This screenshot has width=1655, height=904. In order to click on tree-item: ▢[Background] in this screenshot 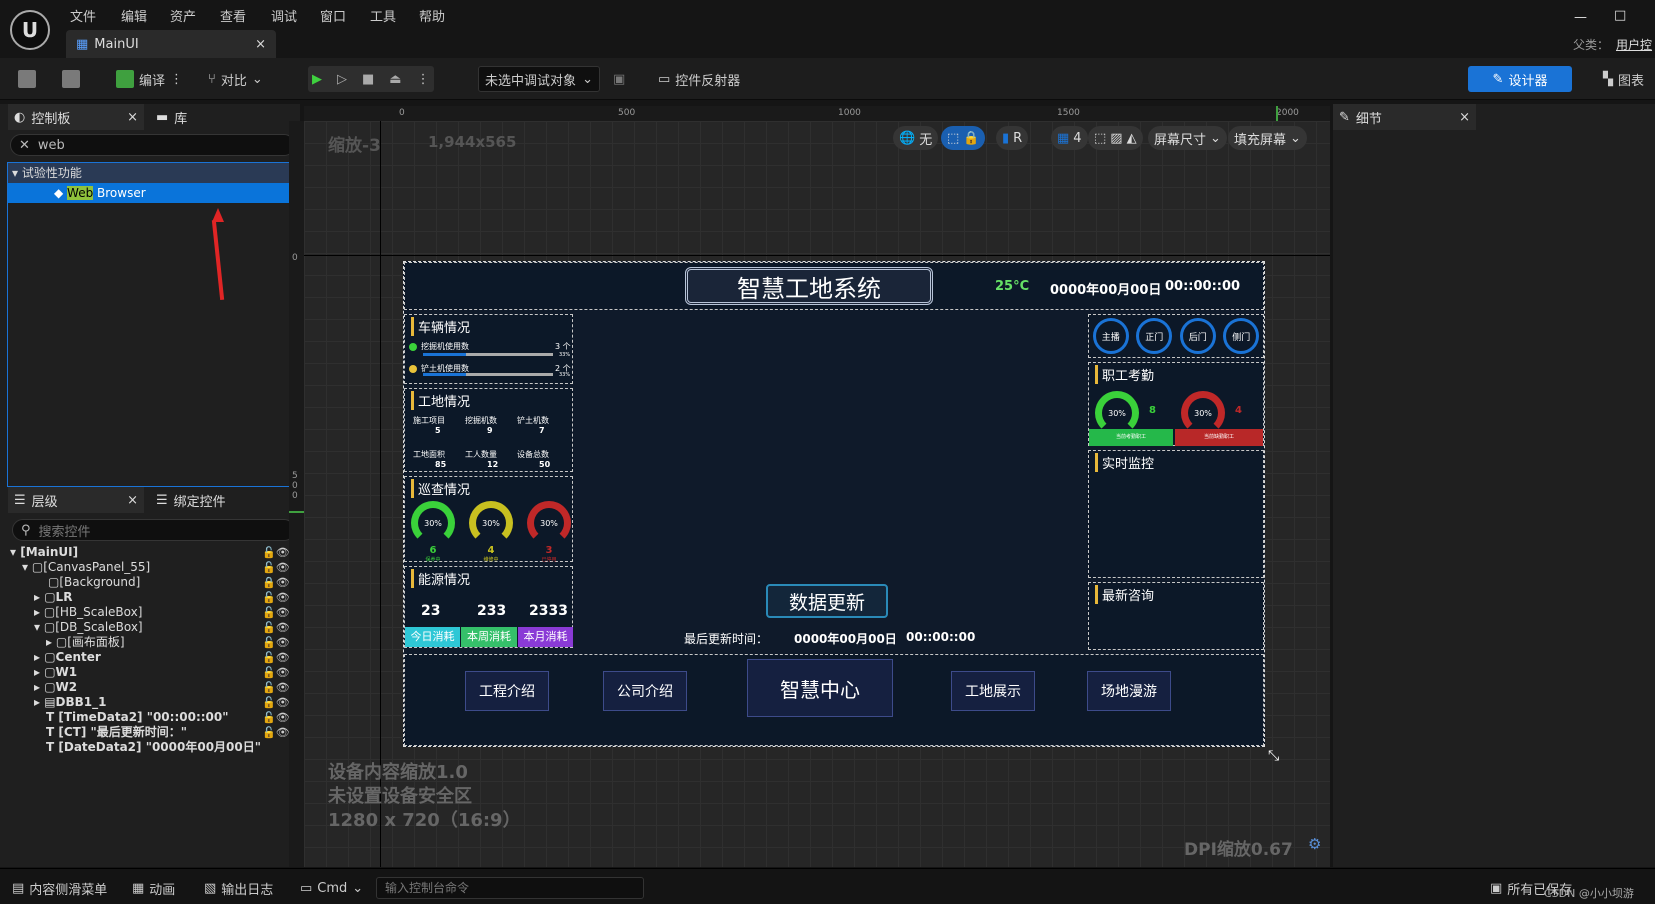, I will do `click(155, 582)`.